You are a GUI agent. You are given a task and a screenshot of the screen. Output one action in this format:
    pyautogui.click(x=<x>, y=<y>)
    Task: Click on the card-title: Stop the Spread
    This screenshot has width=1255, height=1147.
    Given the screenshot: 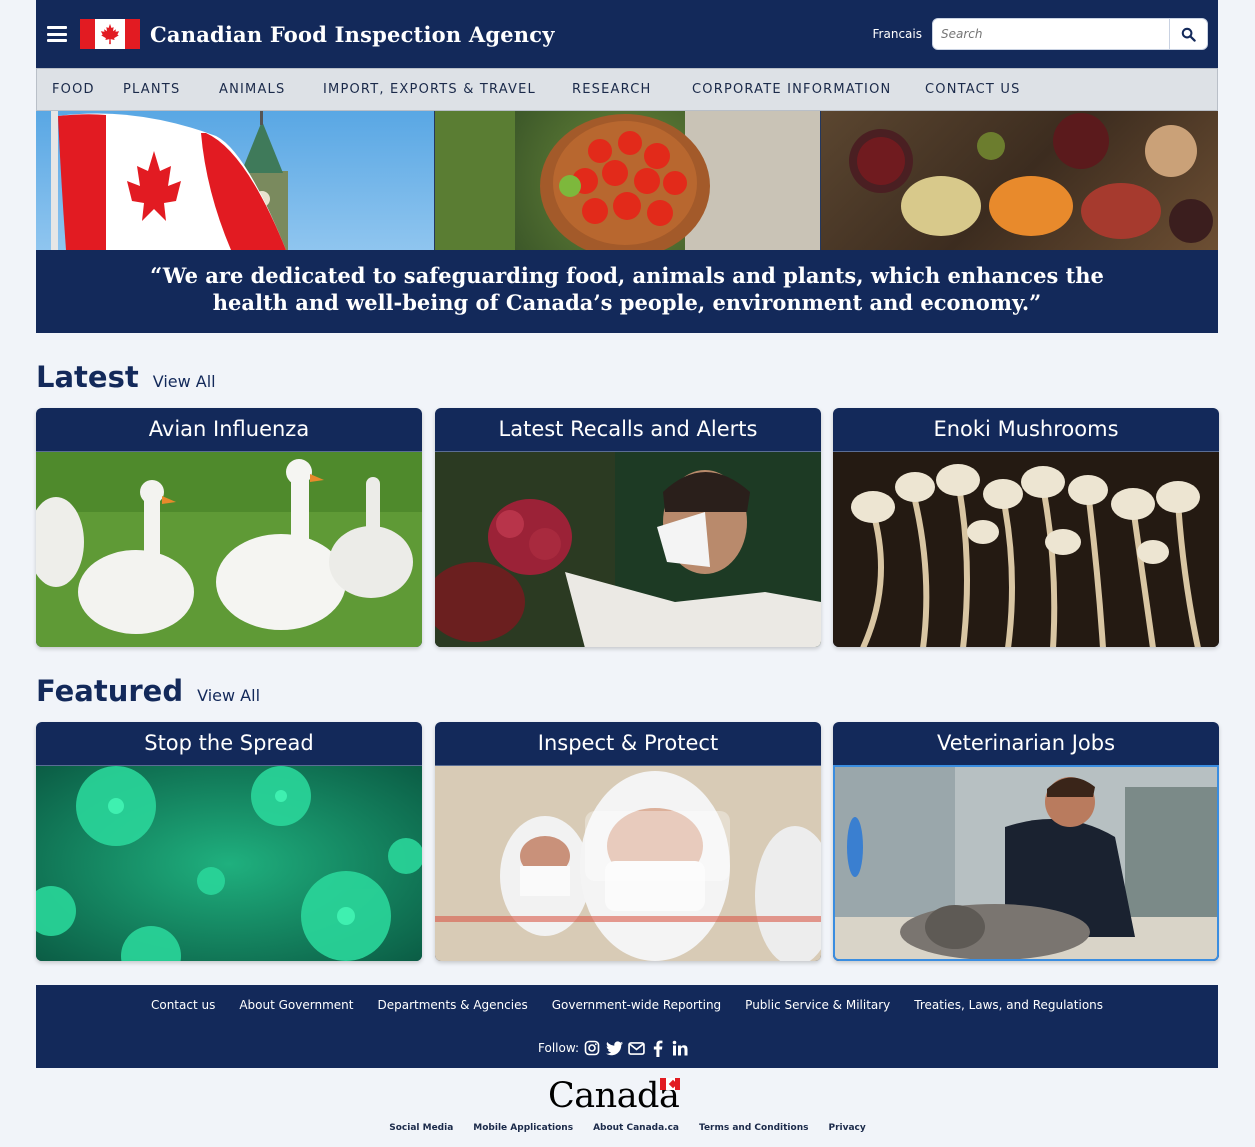 What is the action you would take?
    pyautogui.click(x=229, y=743)
    